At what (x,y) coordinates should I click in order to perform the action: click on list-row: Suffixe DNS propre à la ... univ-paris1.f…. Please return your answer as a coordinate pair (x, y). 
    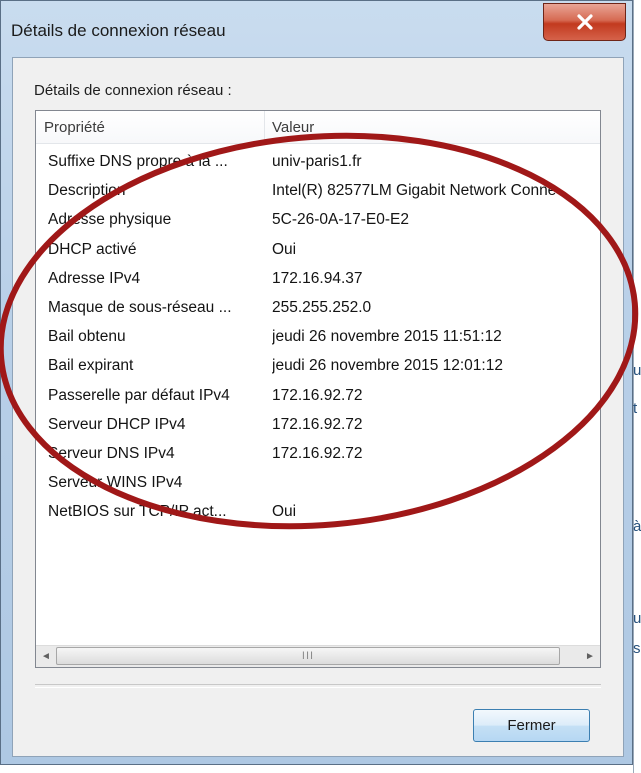
    Looking at the image, I should click on (318, 163).